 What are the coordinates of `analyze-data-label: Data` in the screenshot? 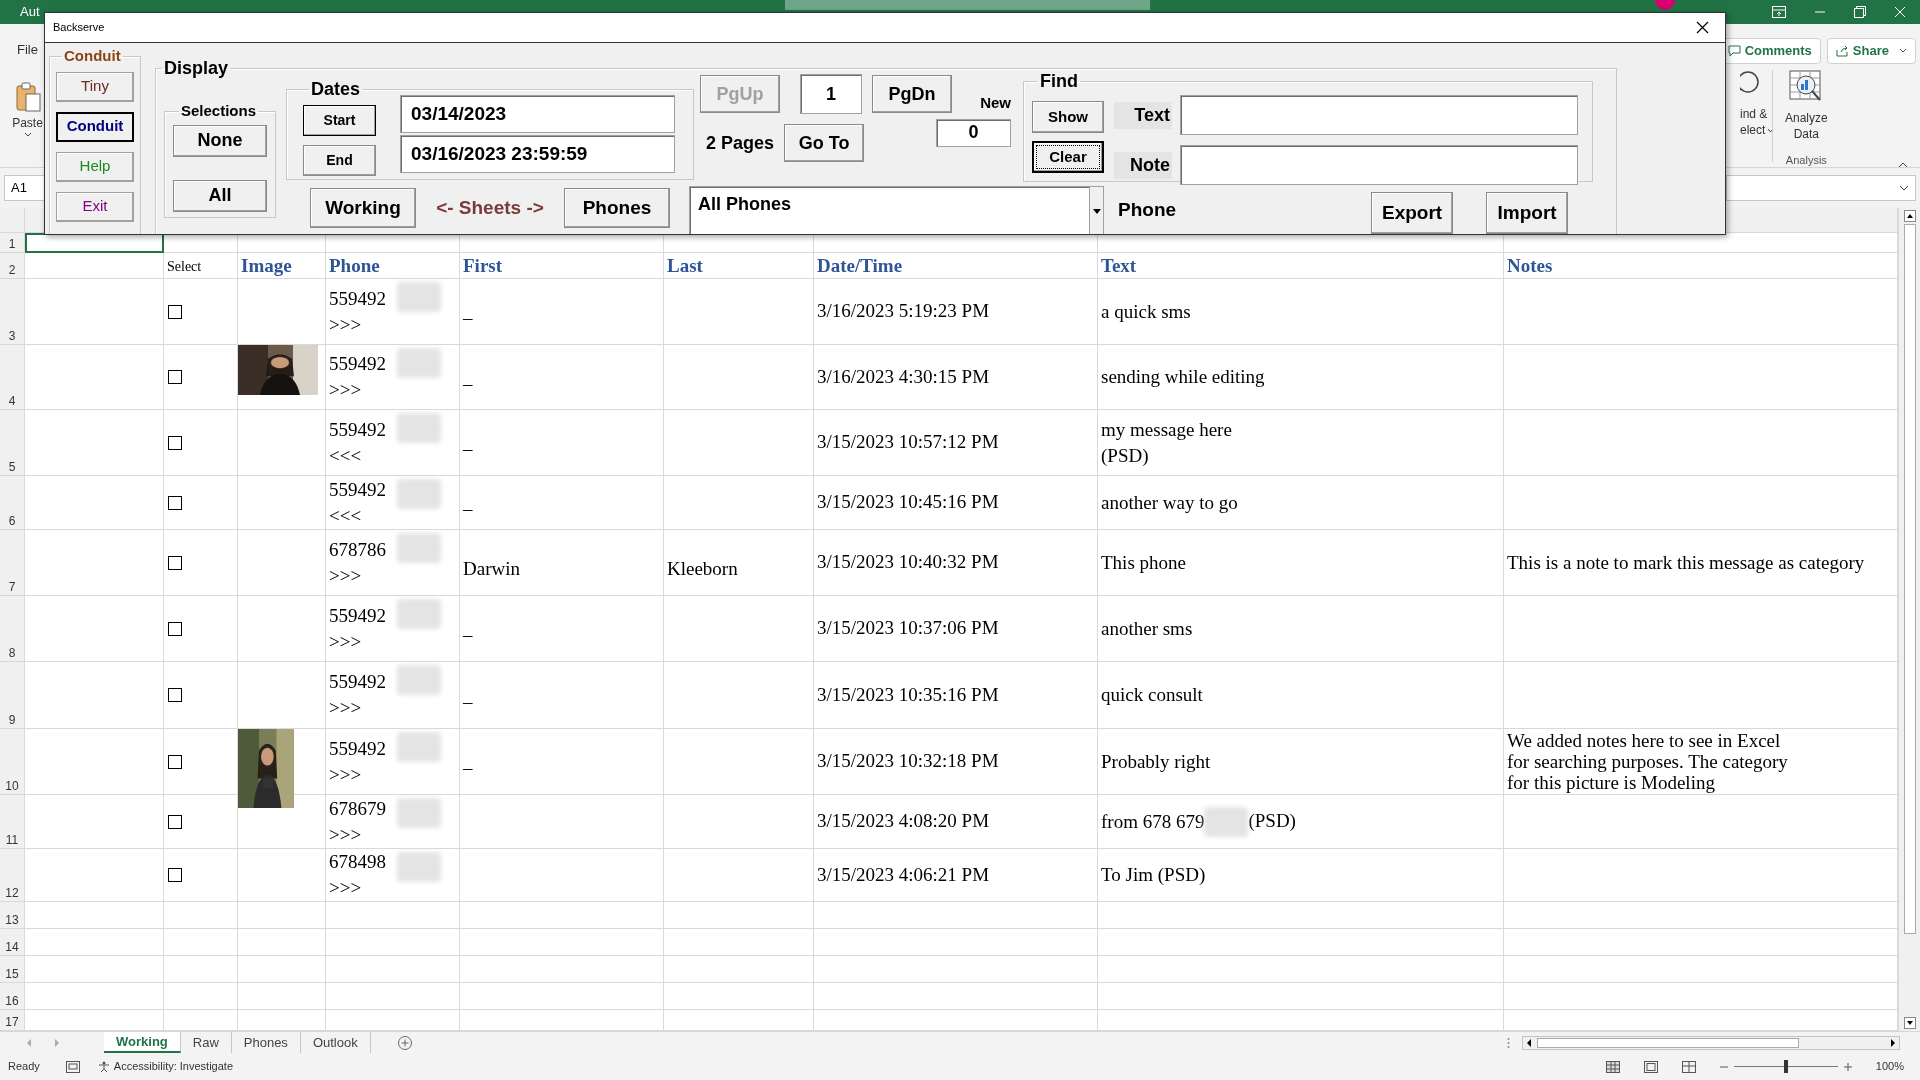 It's located at (1806, 134).